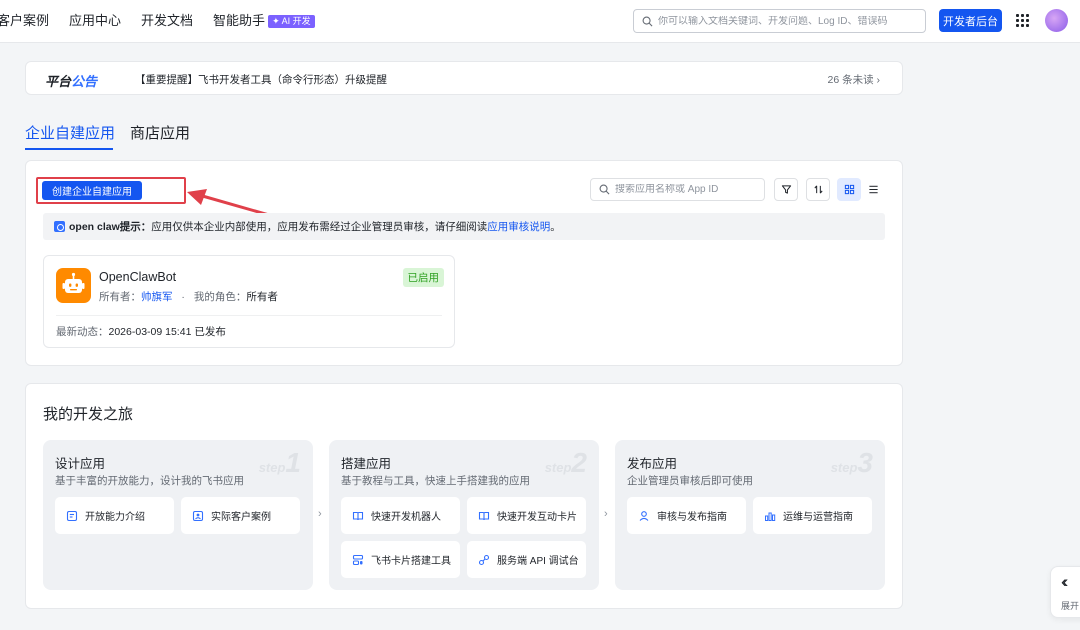  I want to click on announcement-logo: 平台公告, so click(71, 81).